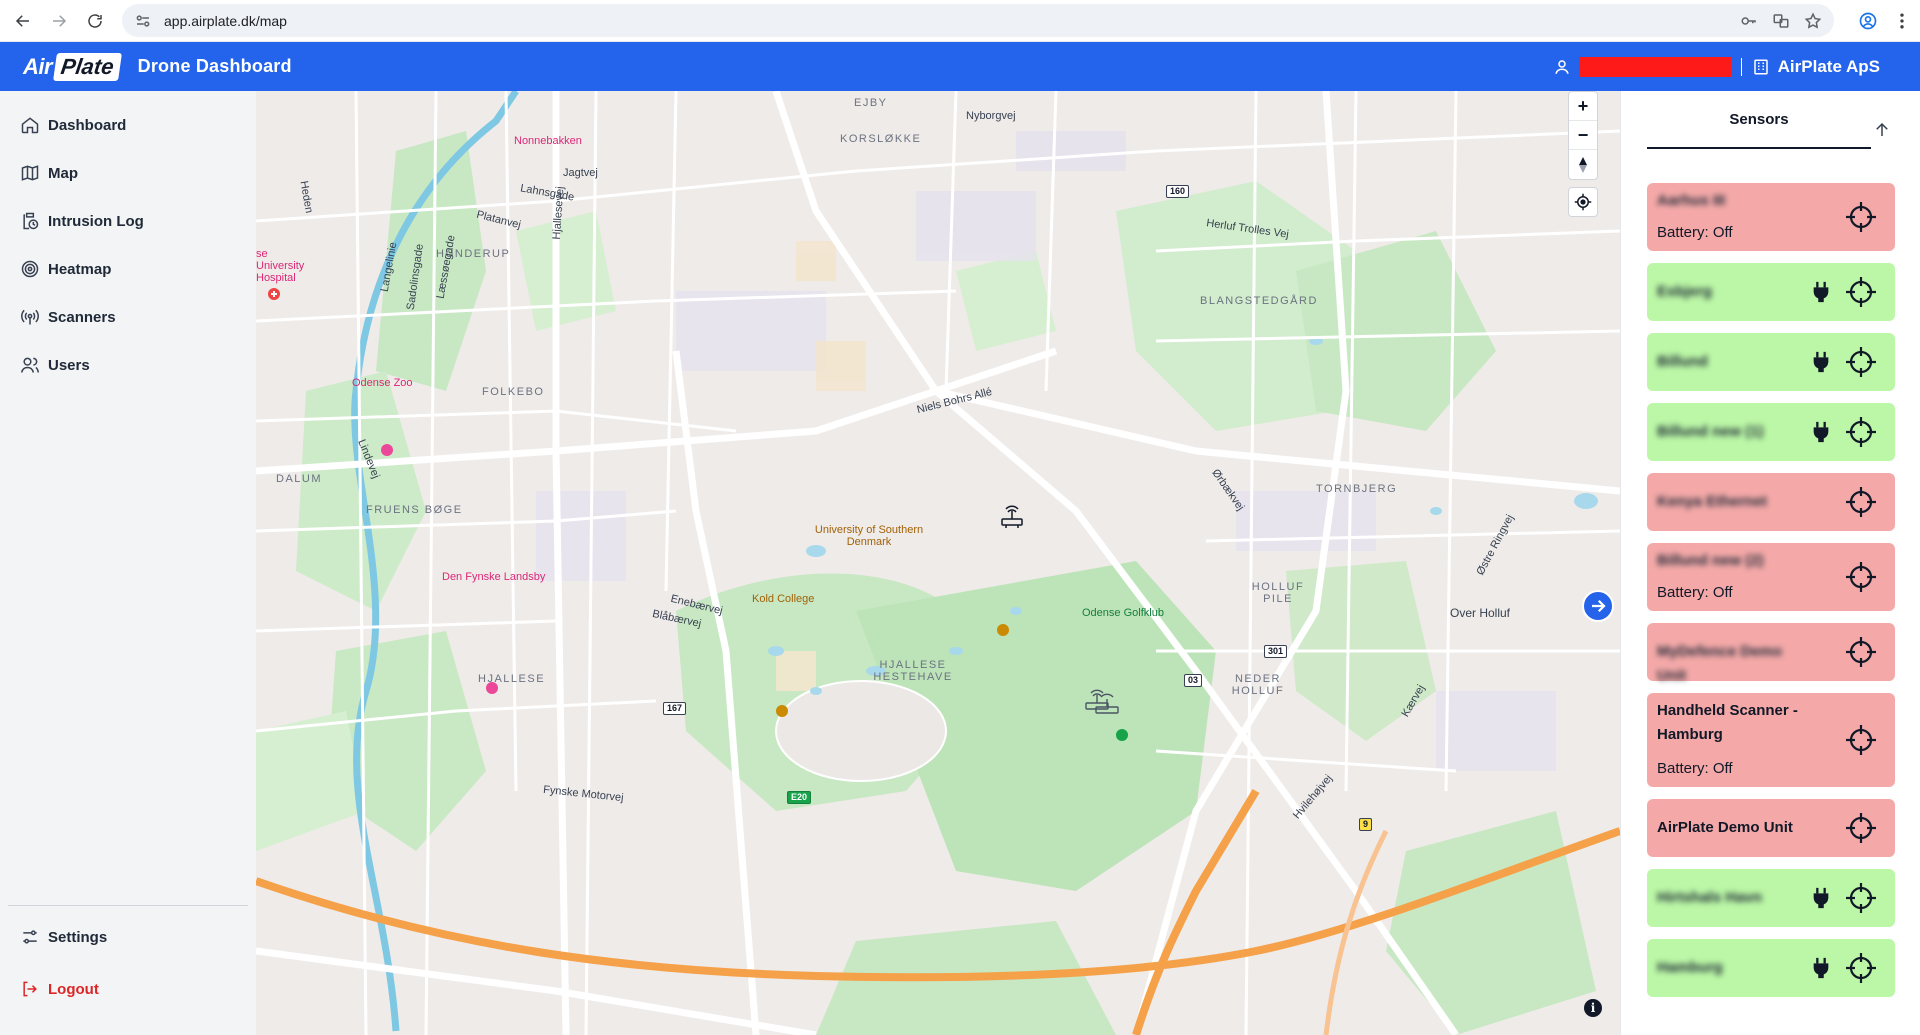  I want to click on sensor-card: MyDefence Demo Unit, so click(1771, 653).